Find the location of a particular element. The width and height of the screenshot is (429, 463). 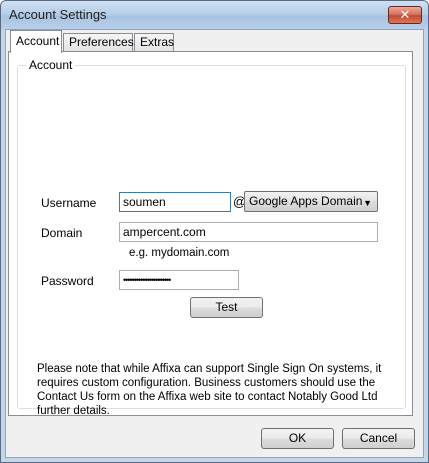

cancel-button: Cancel is located at coordinates (378, 438).